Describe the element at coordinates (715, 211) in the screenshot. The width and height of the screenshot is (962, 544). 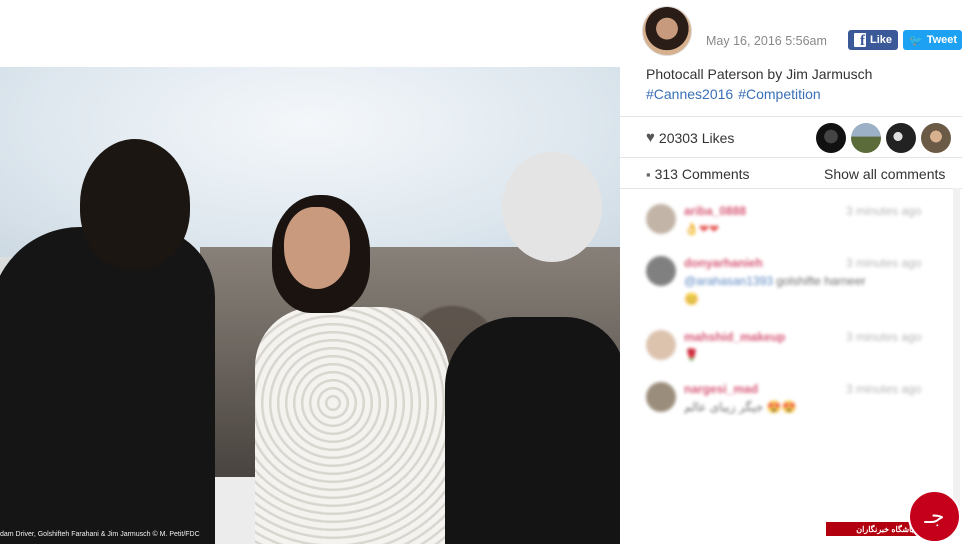
I see `commenter-username: ariba_0888` at that location.